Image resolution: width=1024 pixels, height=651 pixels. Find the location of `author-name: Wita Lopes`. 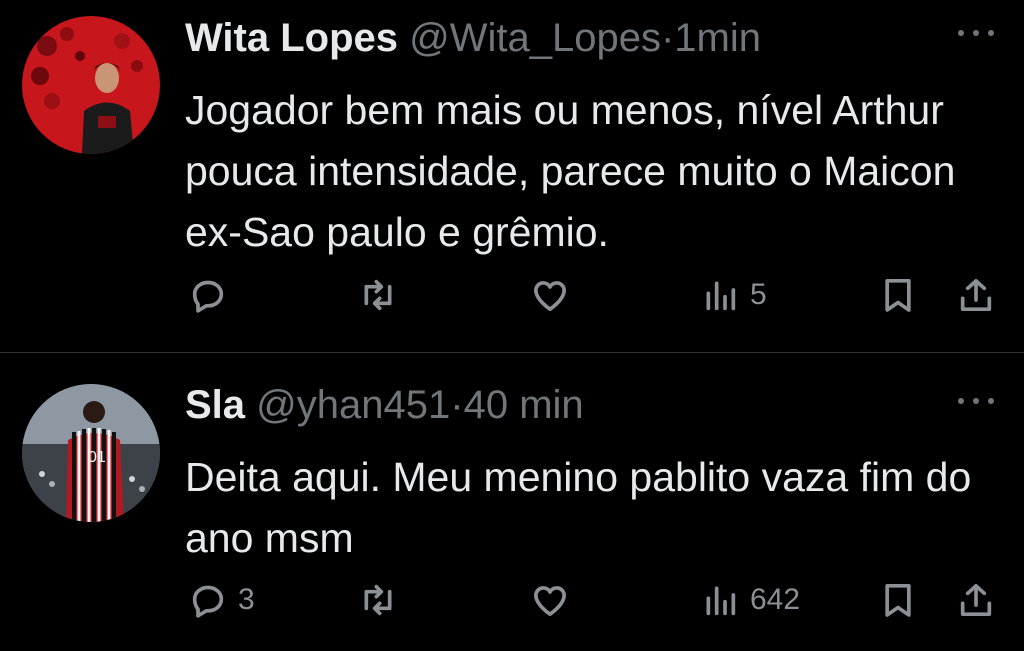

author-name: Wita Lopes is located at coordinates (291, 38).